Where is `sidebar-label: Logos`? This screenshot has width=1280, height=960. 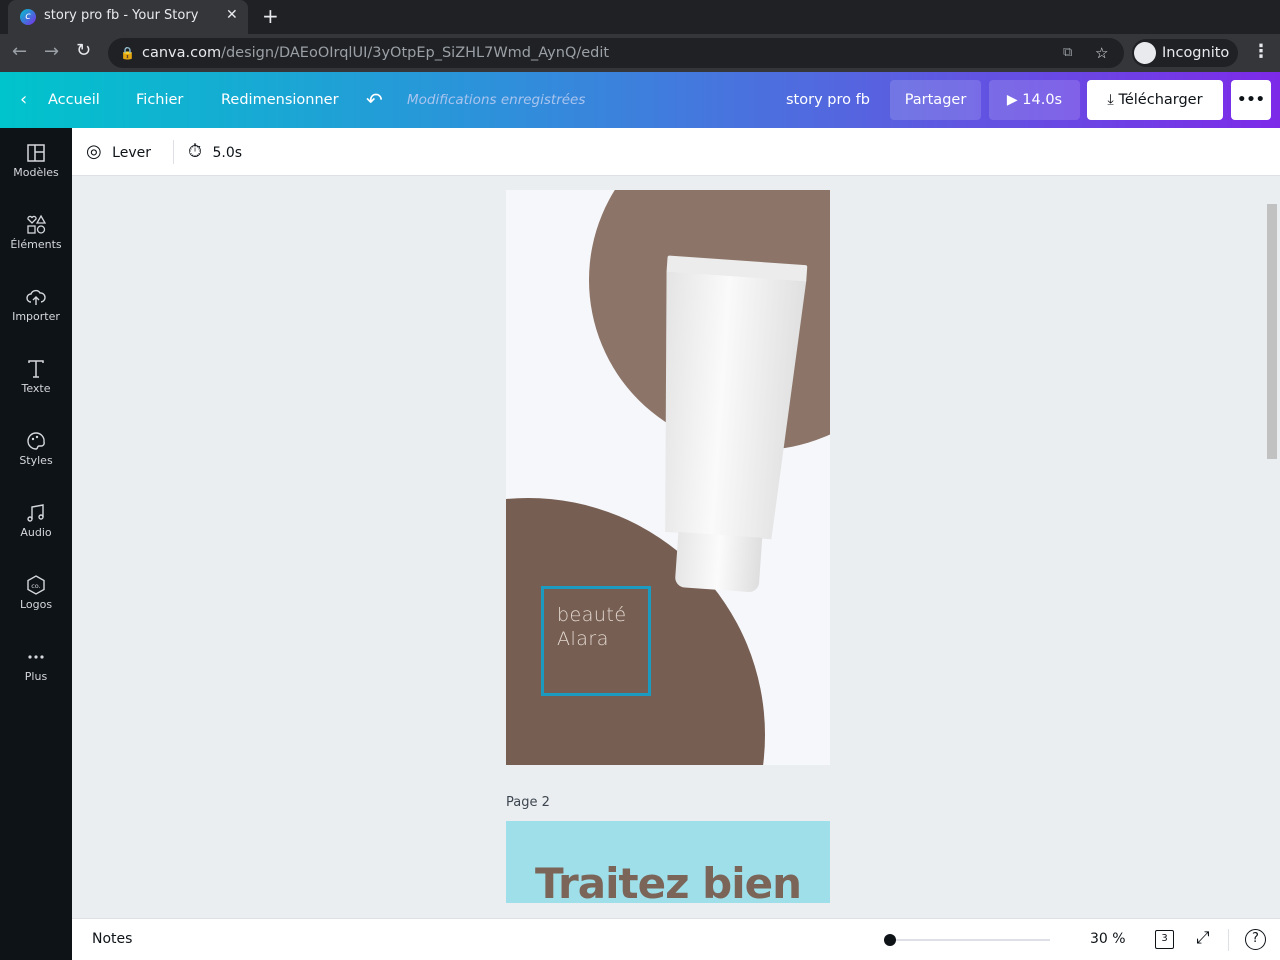 sidebar-label: Logos is located at coordinates (36, 604).